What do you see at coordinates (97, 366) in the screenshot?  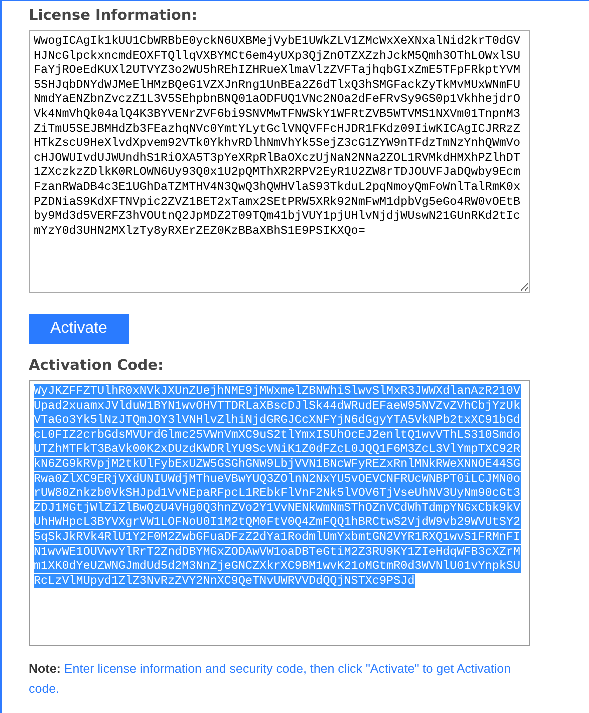 I see `activation-code-label: Activation Code:` at bounding box center [97, 366].